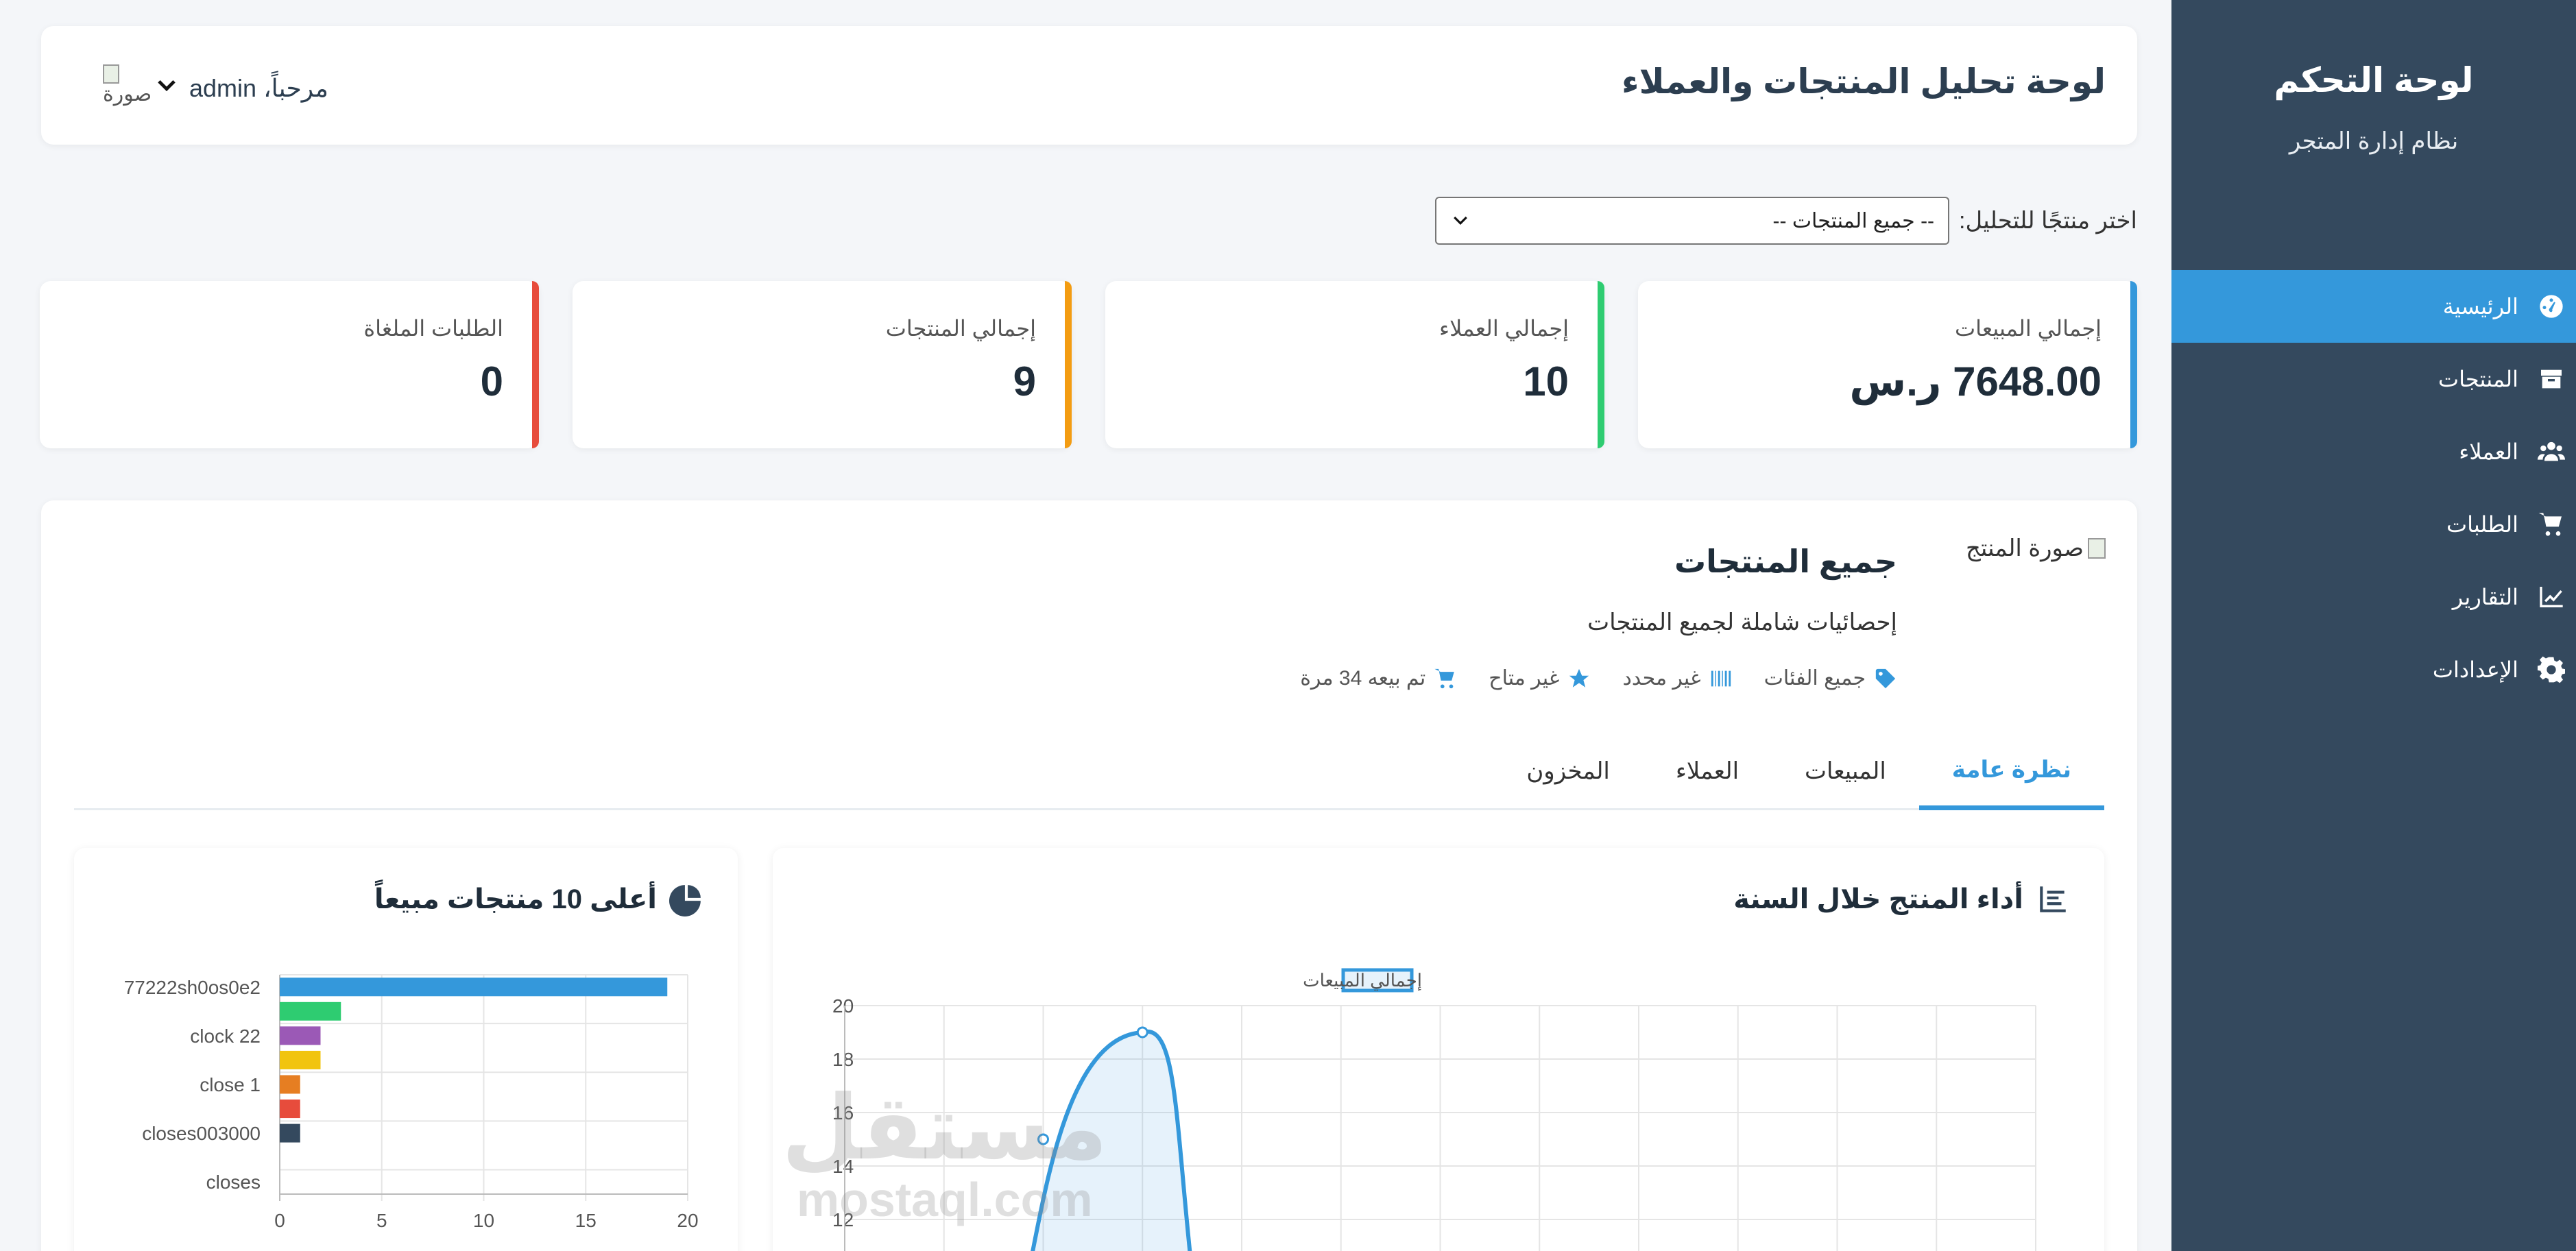  Describe the element at coordinates (1546, 381) in the screenshot. I see `stat-value: 10` at that location.